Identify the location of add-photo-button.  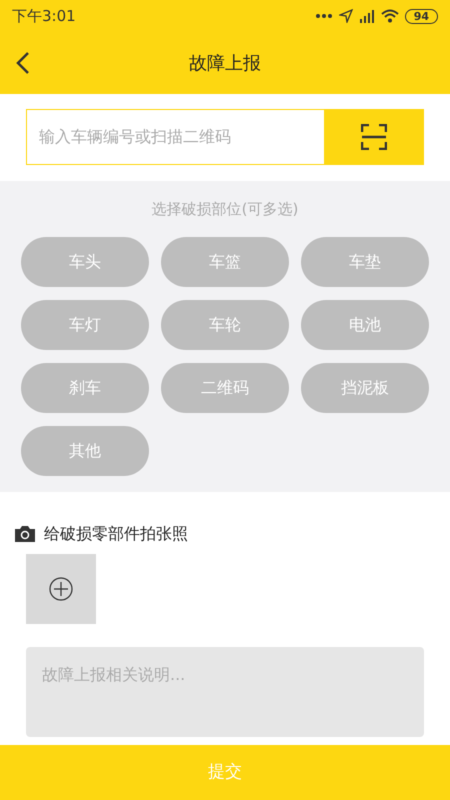
(61, 589).